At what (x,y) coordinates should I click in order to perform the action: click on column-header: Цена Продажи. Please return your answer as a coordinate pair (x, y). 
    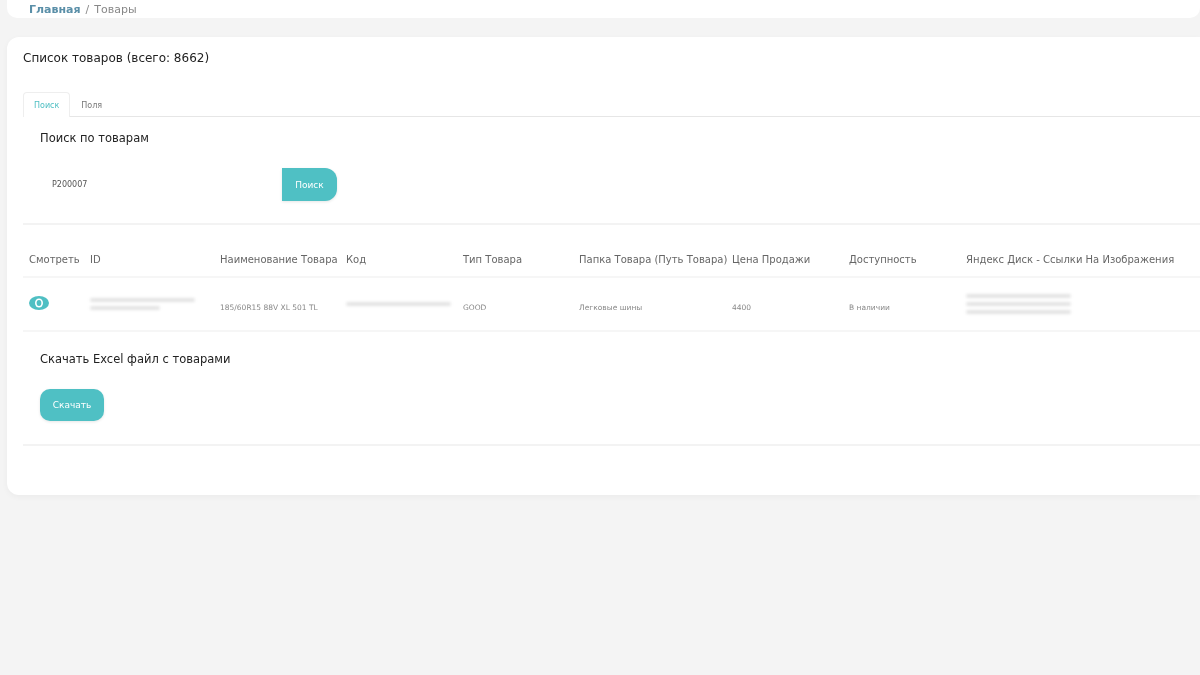
    Looking at the image, I should click on (772, 259).